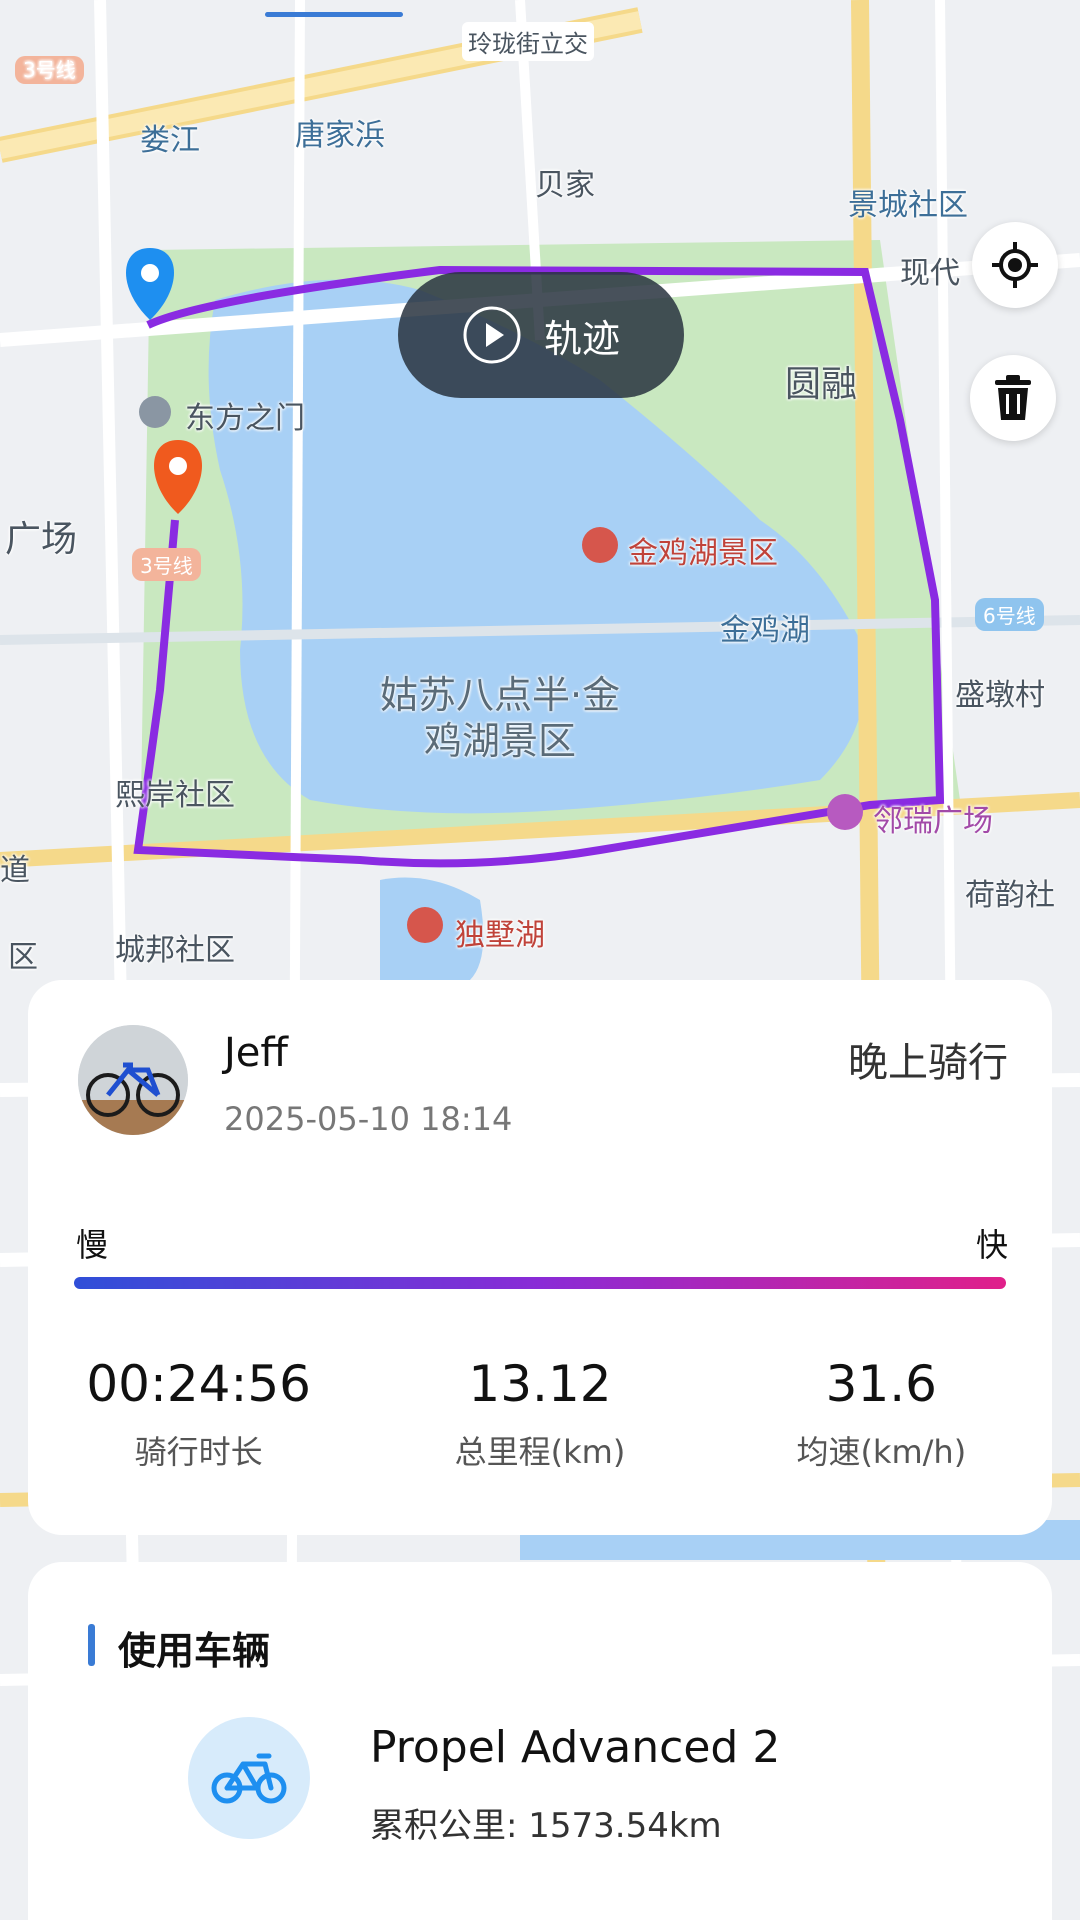  What do you see at coordinates (175, 950) in the screenshot?
I see `map-label-chengbang: 城邦社区` at bounding box center [175, 950].